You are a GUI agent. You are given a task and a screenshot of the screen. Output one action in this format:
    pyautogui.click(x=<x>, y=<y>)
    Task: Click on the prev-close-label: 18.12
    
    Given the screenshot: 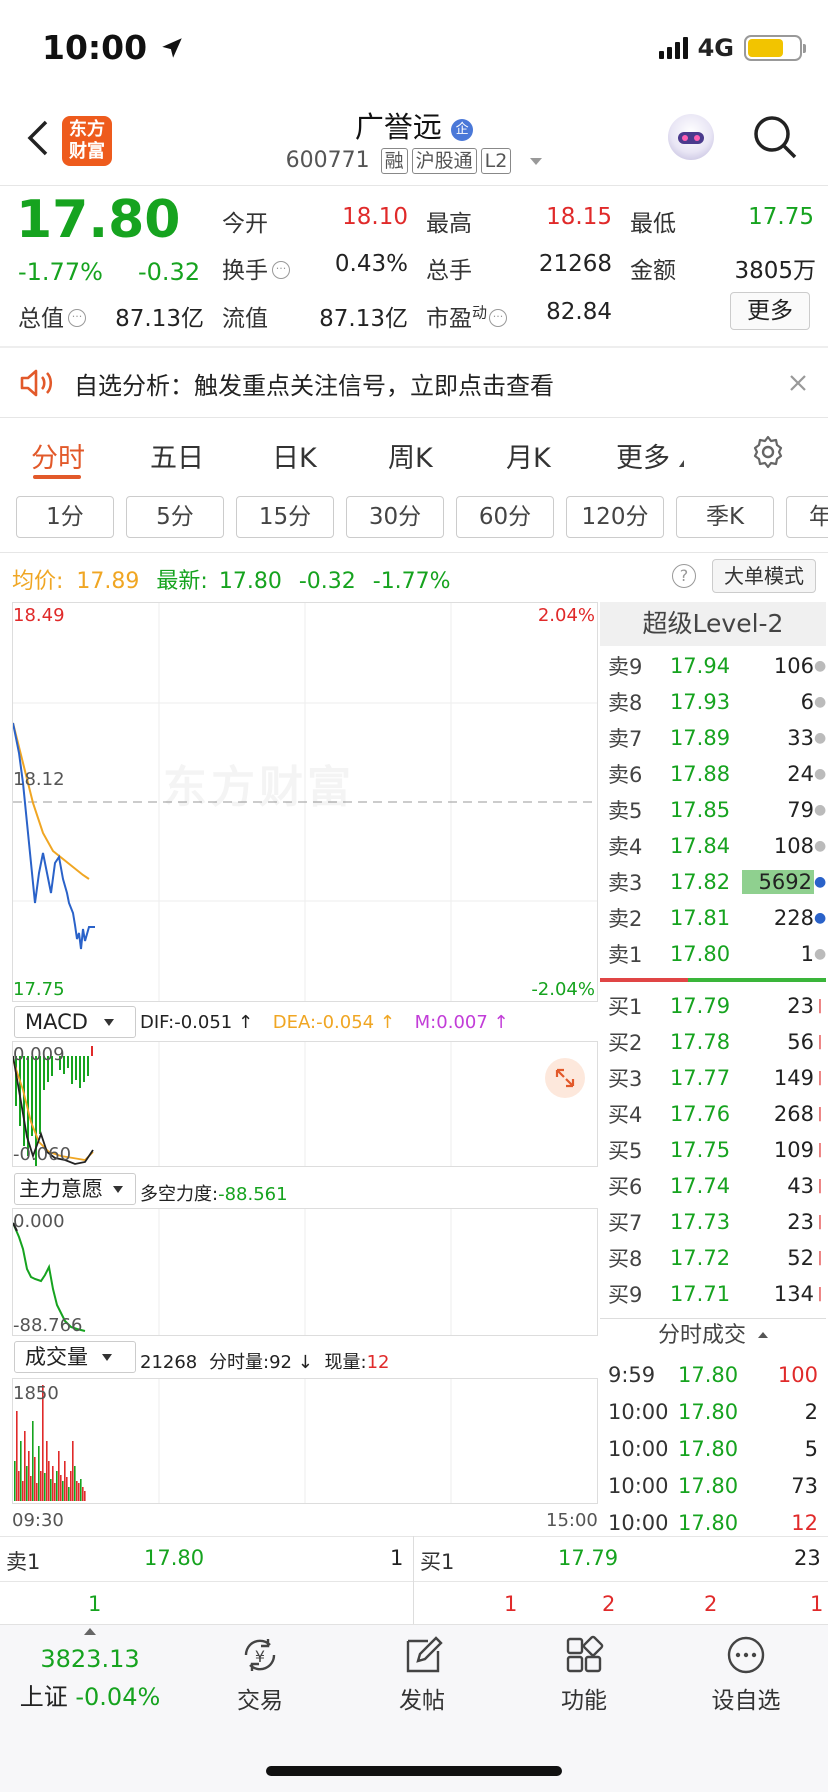 What is the action you would take?
    pyautogui.click(x=39, y=779)
    